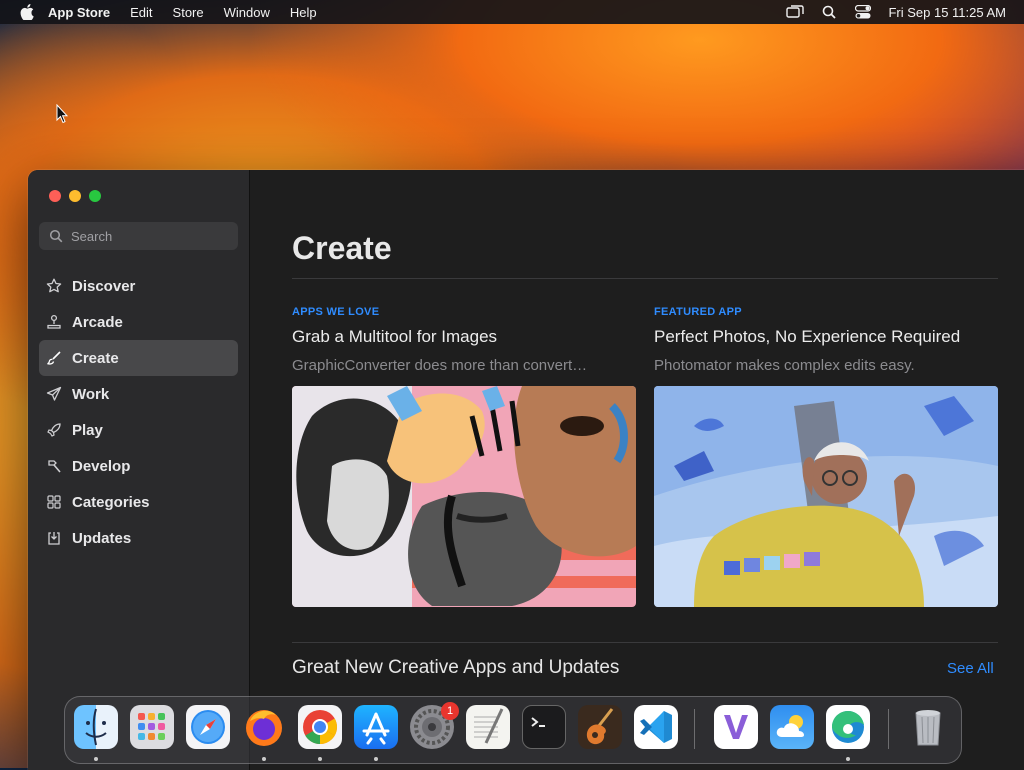  What do you see at coordinates (848, 727) in the screenshot?
I see `dock-edge-icon` at bounding box center [848, 727].